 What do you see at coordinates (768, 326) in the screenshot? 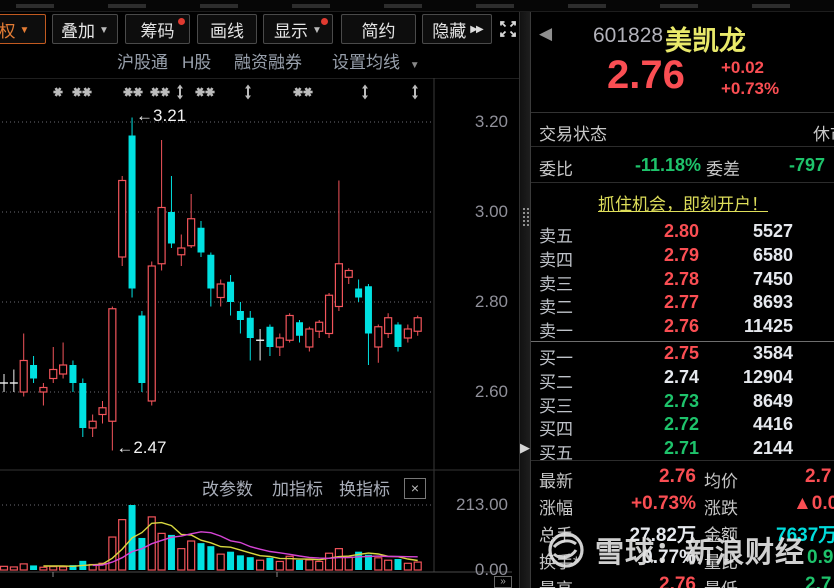
I see `order-volume: 11425` at bounding box center [768, 326].